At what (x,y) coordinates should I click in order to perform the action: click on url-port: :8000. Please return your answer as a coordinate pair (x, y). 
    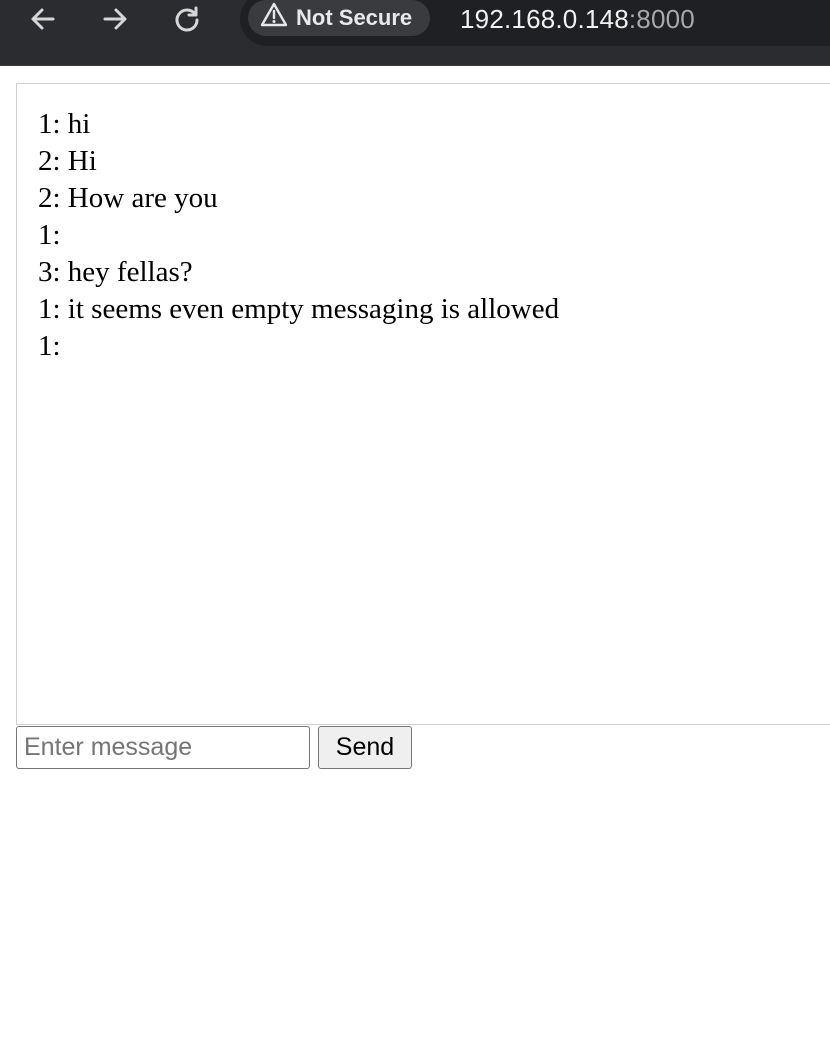
    Looking at the image, I should click on (661, 19).